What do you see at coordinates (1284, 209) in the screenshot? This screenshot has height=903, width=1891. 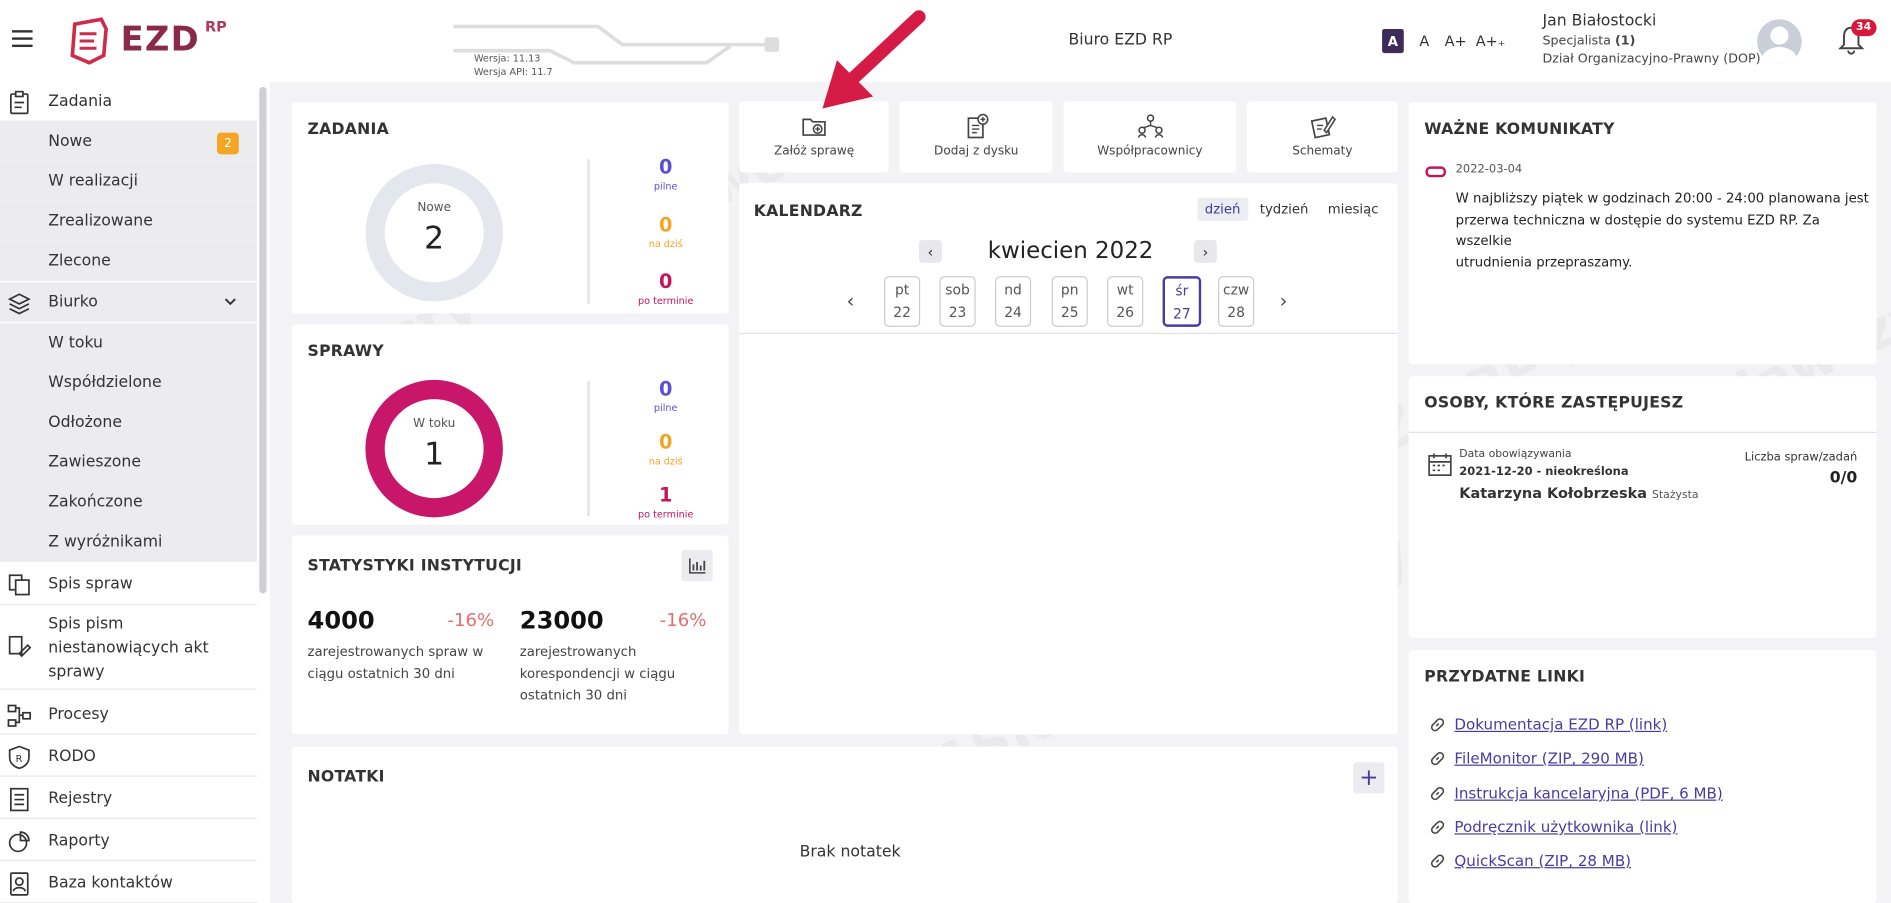 I see `tab-tydzien: tydzień` at bounding box center [1284, 209].